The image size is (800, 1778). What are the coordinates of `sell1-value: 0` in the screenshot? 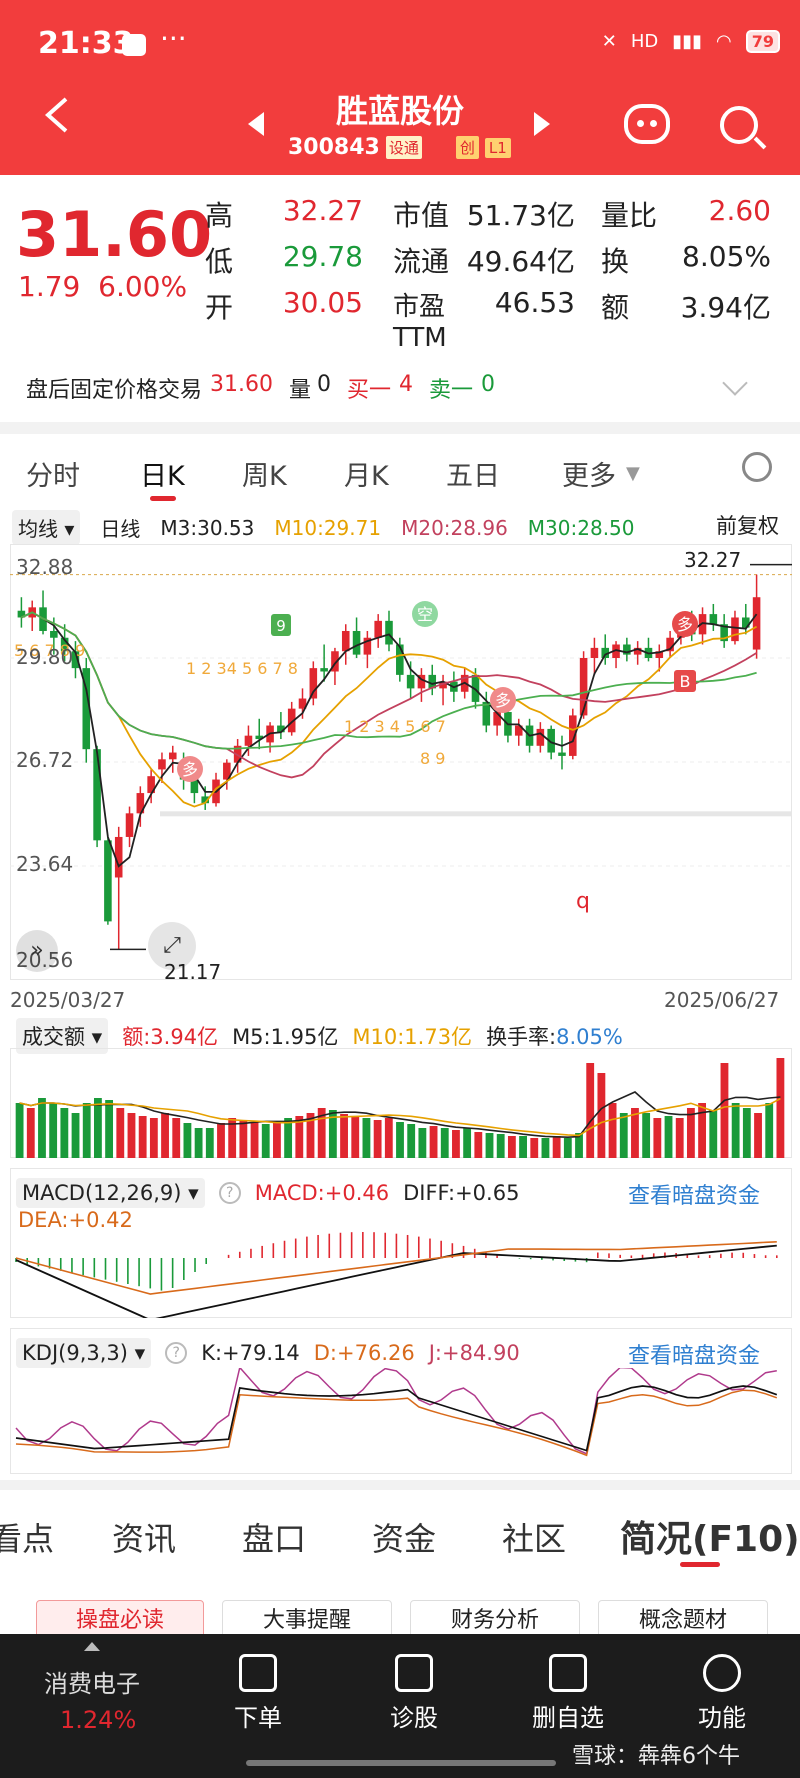 It's located at (488, 384).